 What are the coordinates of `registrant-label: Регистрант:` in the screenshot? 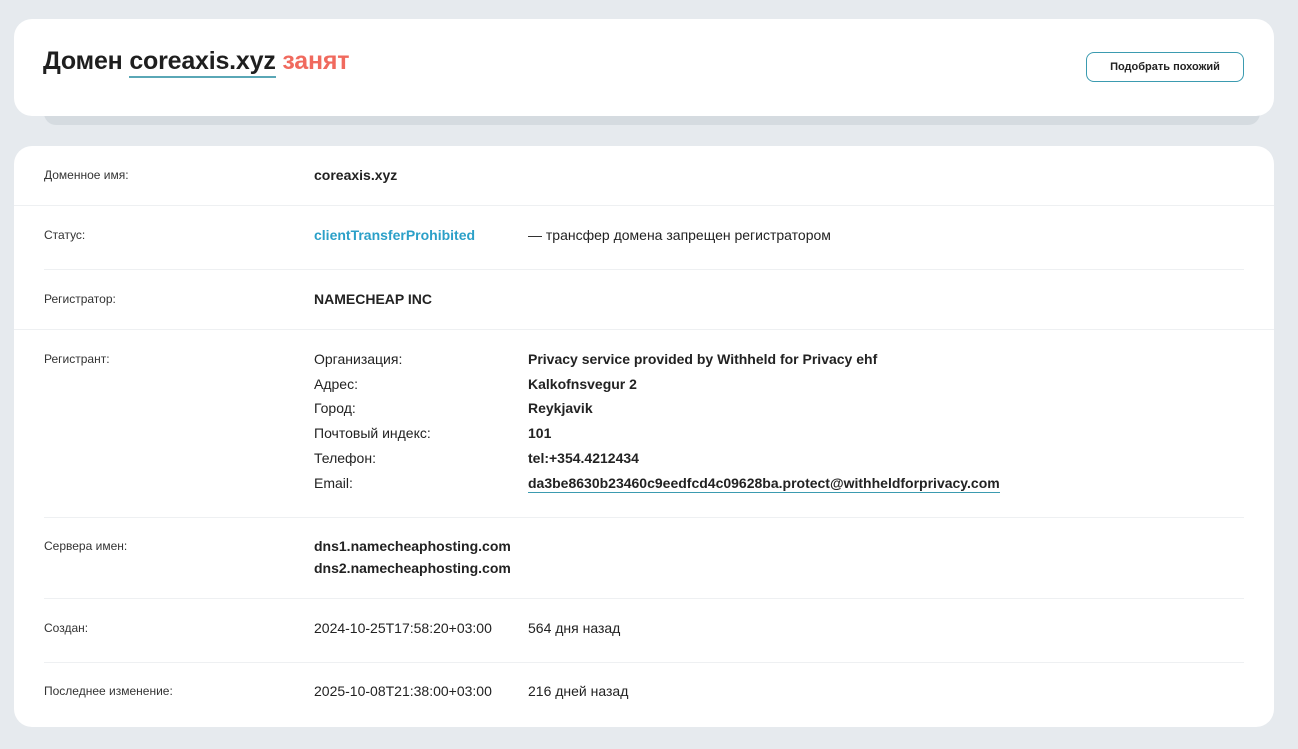 It's located at (77, 359).